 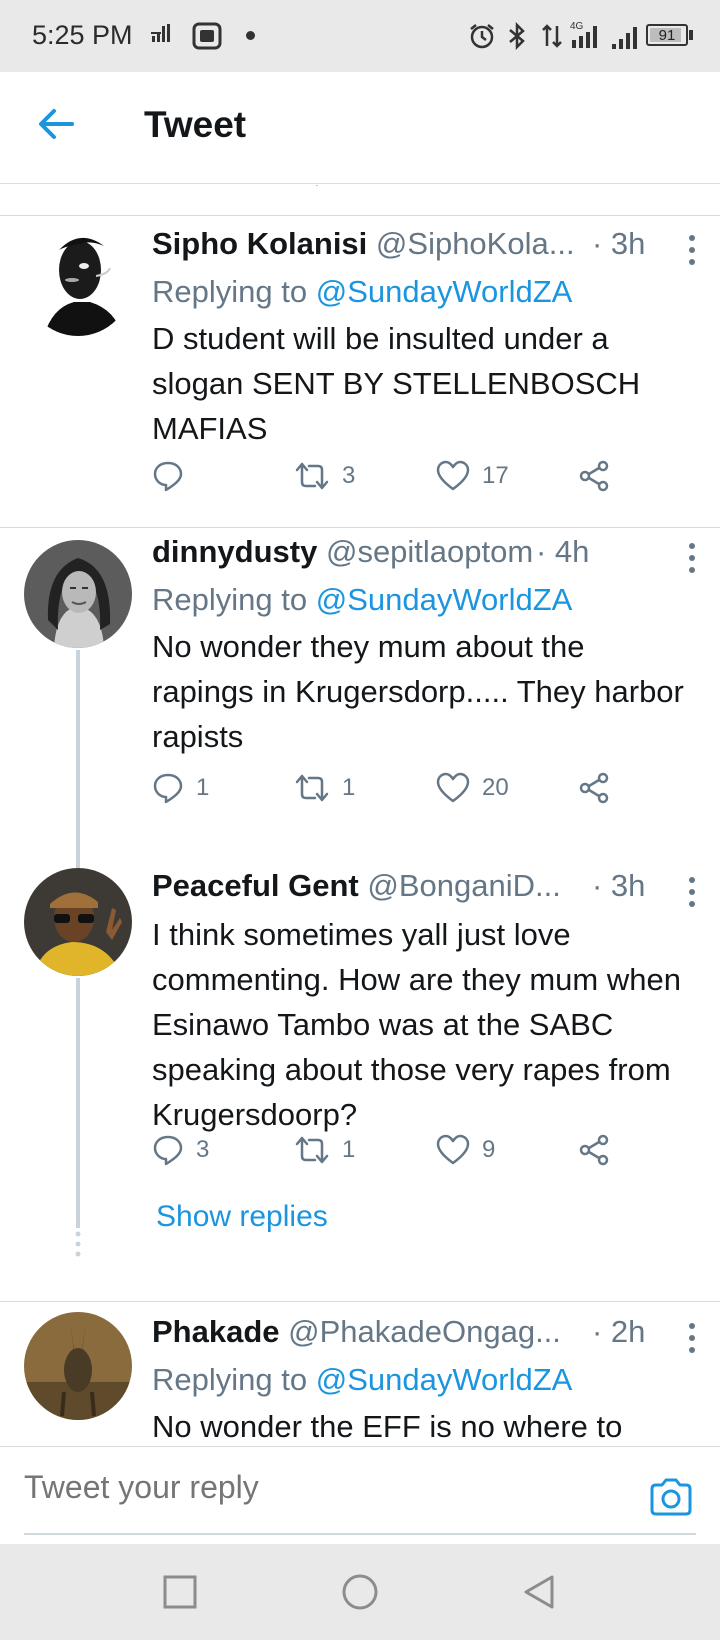 What do you see at coordinates (624, 38) in the screenshot?
I see `signal-icon` at bounding box center [624, 38].